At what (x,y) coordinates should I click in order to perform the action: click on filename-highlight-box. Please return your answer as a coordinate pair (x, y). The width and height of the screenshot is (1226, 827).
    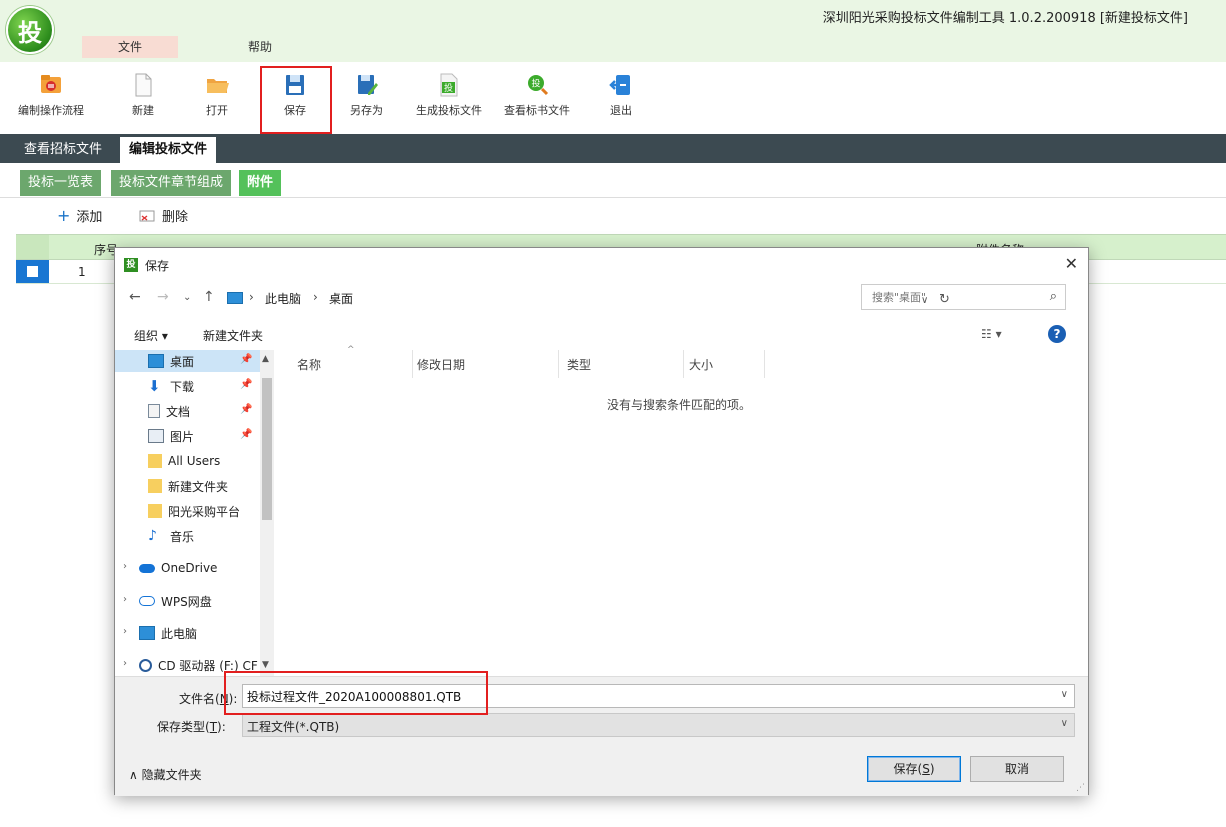
    Looking at the image, I should click on (356, 693).